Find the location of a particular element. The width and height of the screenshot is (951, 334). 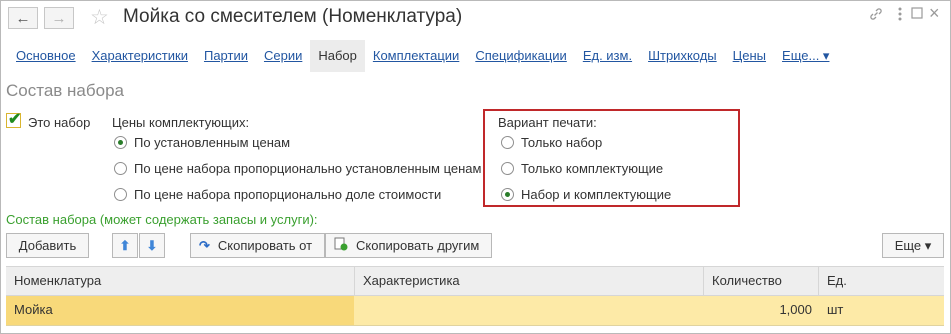

copy-to-others-label: Скопировать другим is located at coordinates (418, 245).